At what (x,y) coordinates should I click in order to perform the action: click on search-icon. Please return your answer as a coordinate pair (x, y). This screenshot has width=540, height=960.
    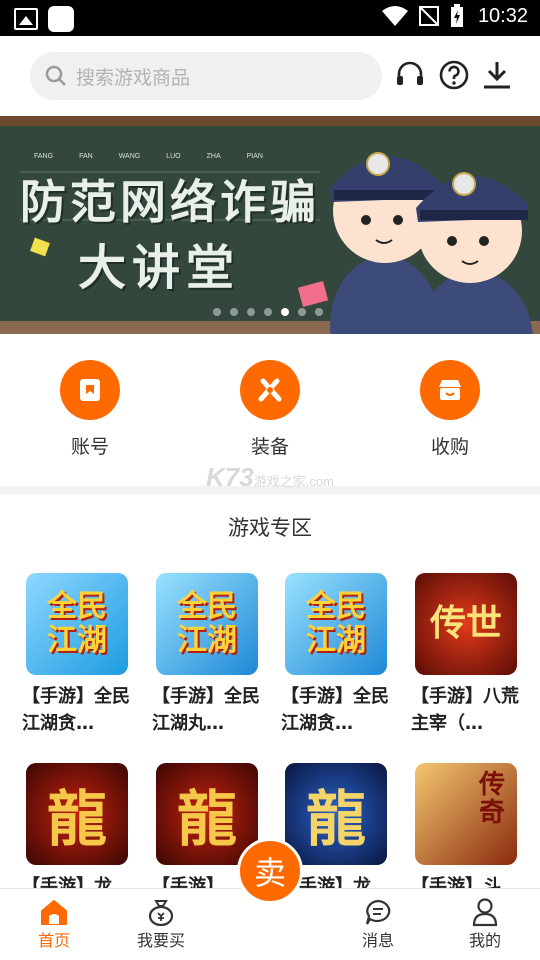
    Looking at the image, I should click on (55, 75).